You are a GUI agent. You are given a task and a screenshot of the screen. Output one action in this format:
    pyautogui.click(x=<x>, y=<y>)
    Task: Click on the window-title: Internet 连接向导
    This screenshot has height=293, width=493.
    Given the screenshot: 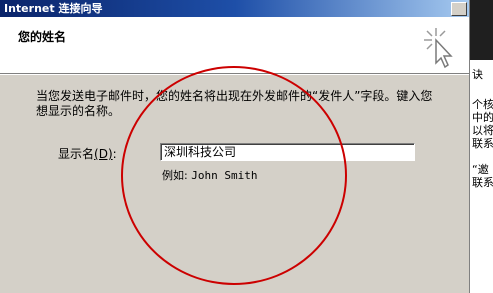 What is the action you would take?
    pyautogui.click(x=53, y=8)
    